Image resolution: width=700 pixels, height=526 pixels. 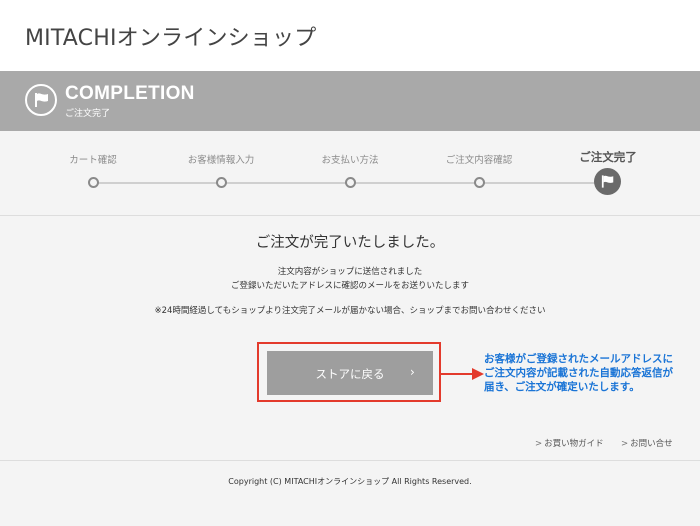 I want to click on completion-heading: ご注文が完了いたしました。, so click(x=350, y=243).